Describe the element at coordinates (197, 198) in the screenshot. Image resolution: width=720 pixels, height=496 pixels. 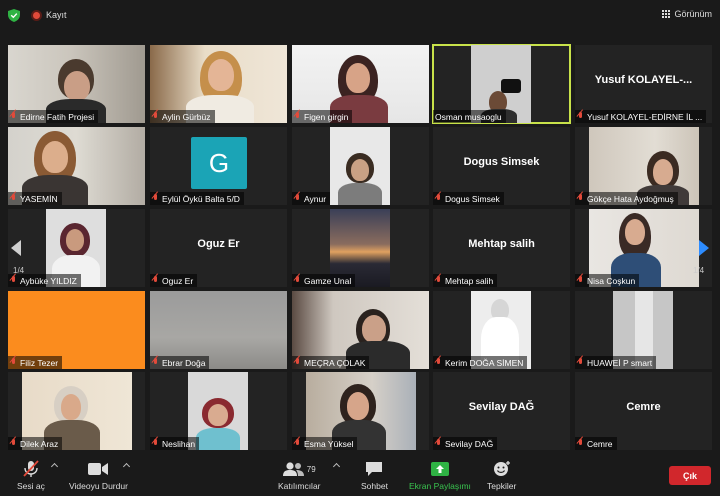
I see `participant-label: Eylül Öykü Balta 5/D` at that location.